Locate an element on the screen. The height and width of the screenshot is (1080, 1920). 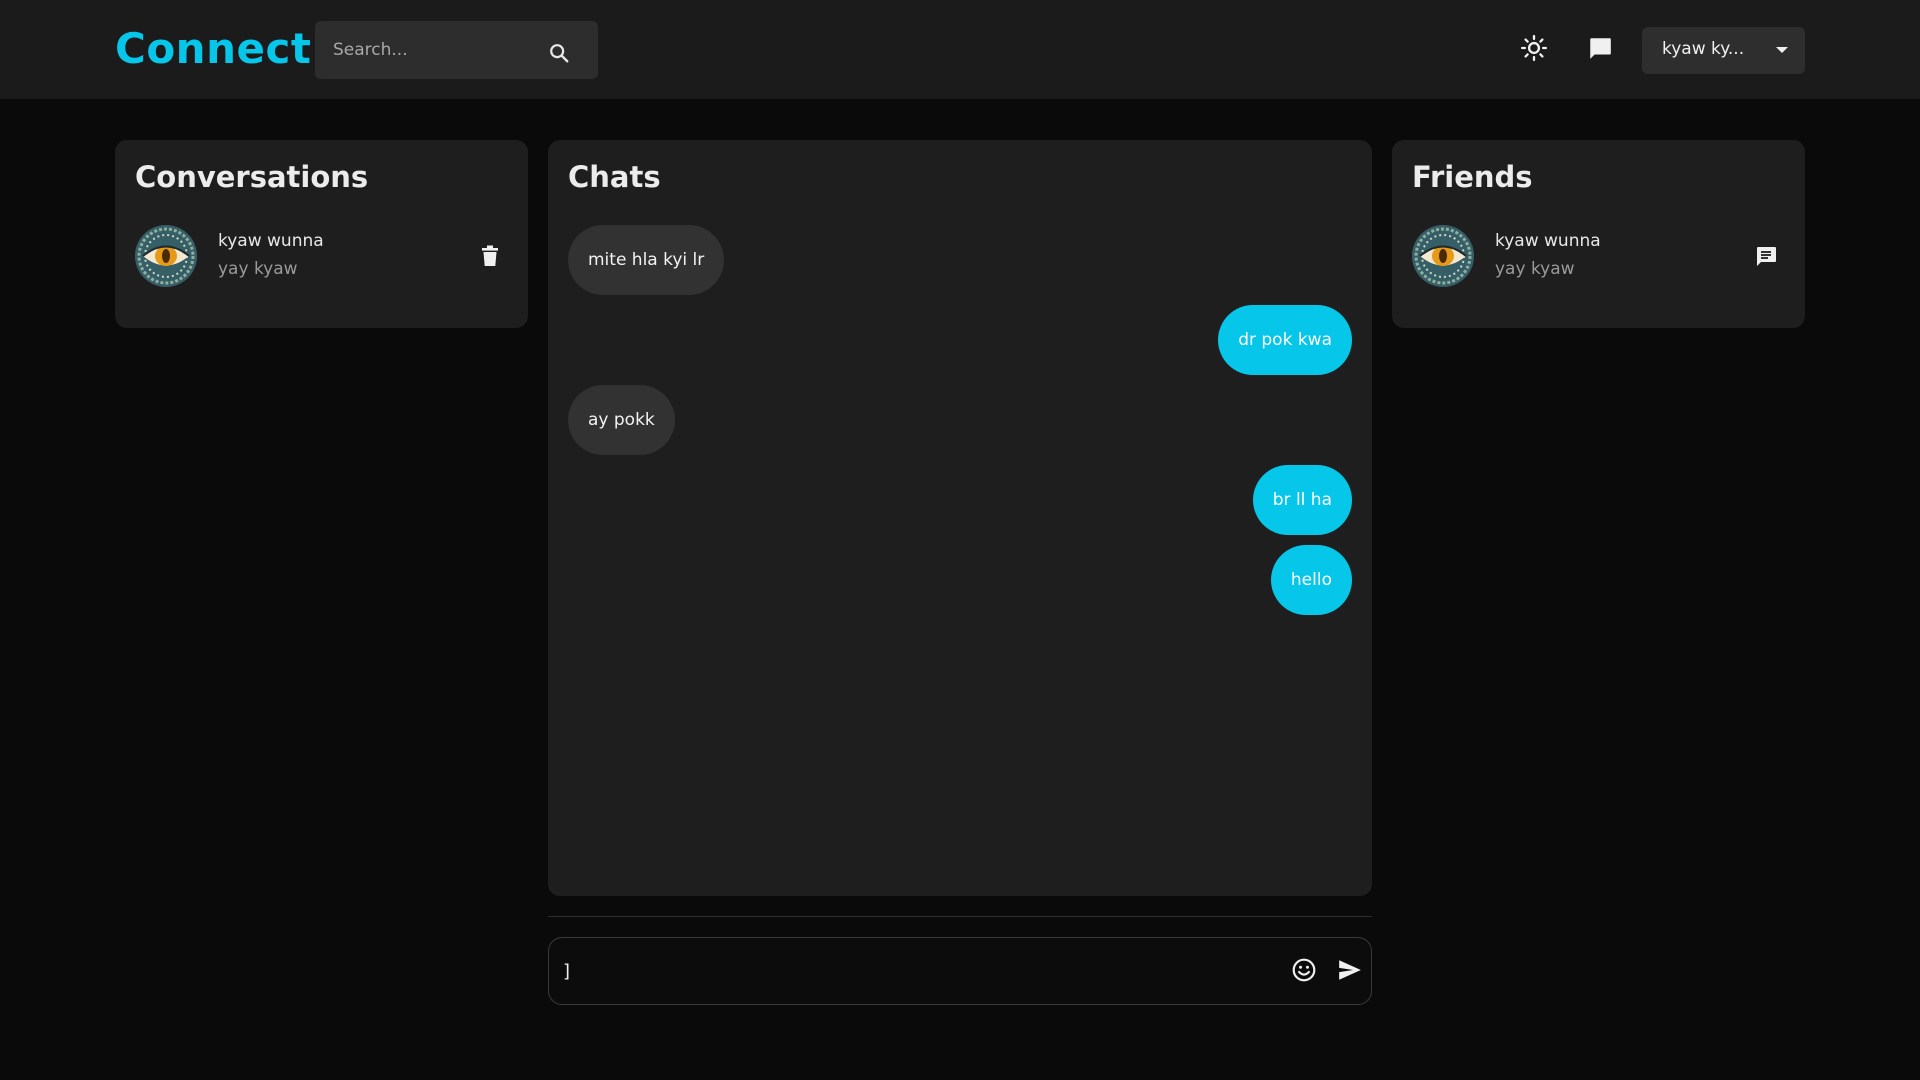
trash-icon is located at coordinates (490, 256).